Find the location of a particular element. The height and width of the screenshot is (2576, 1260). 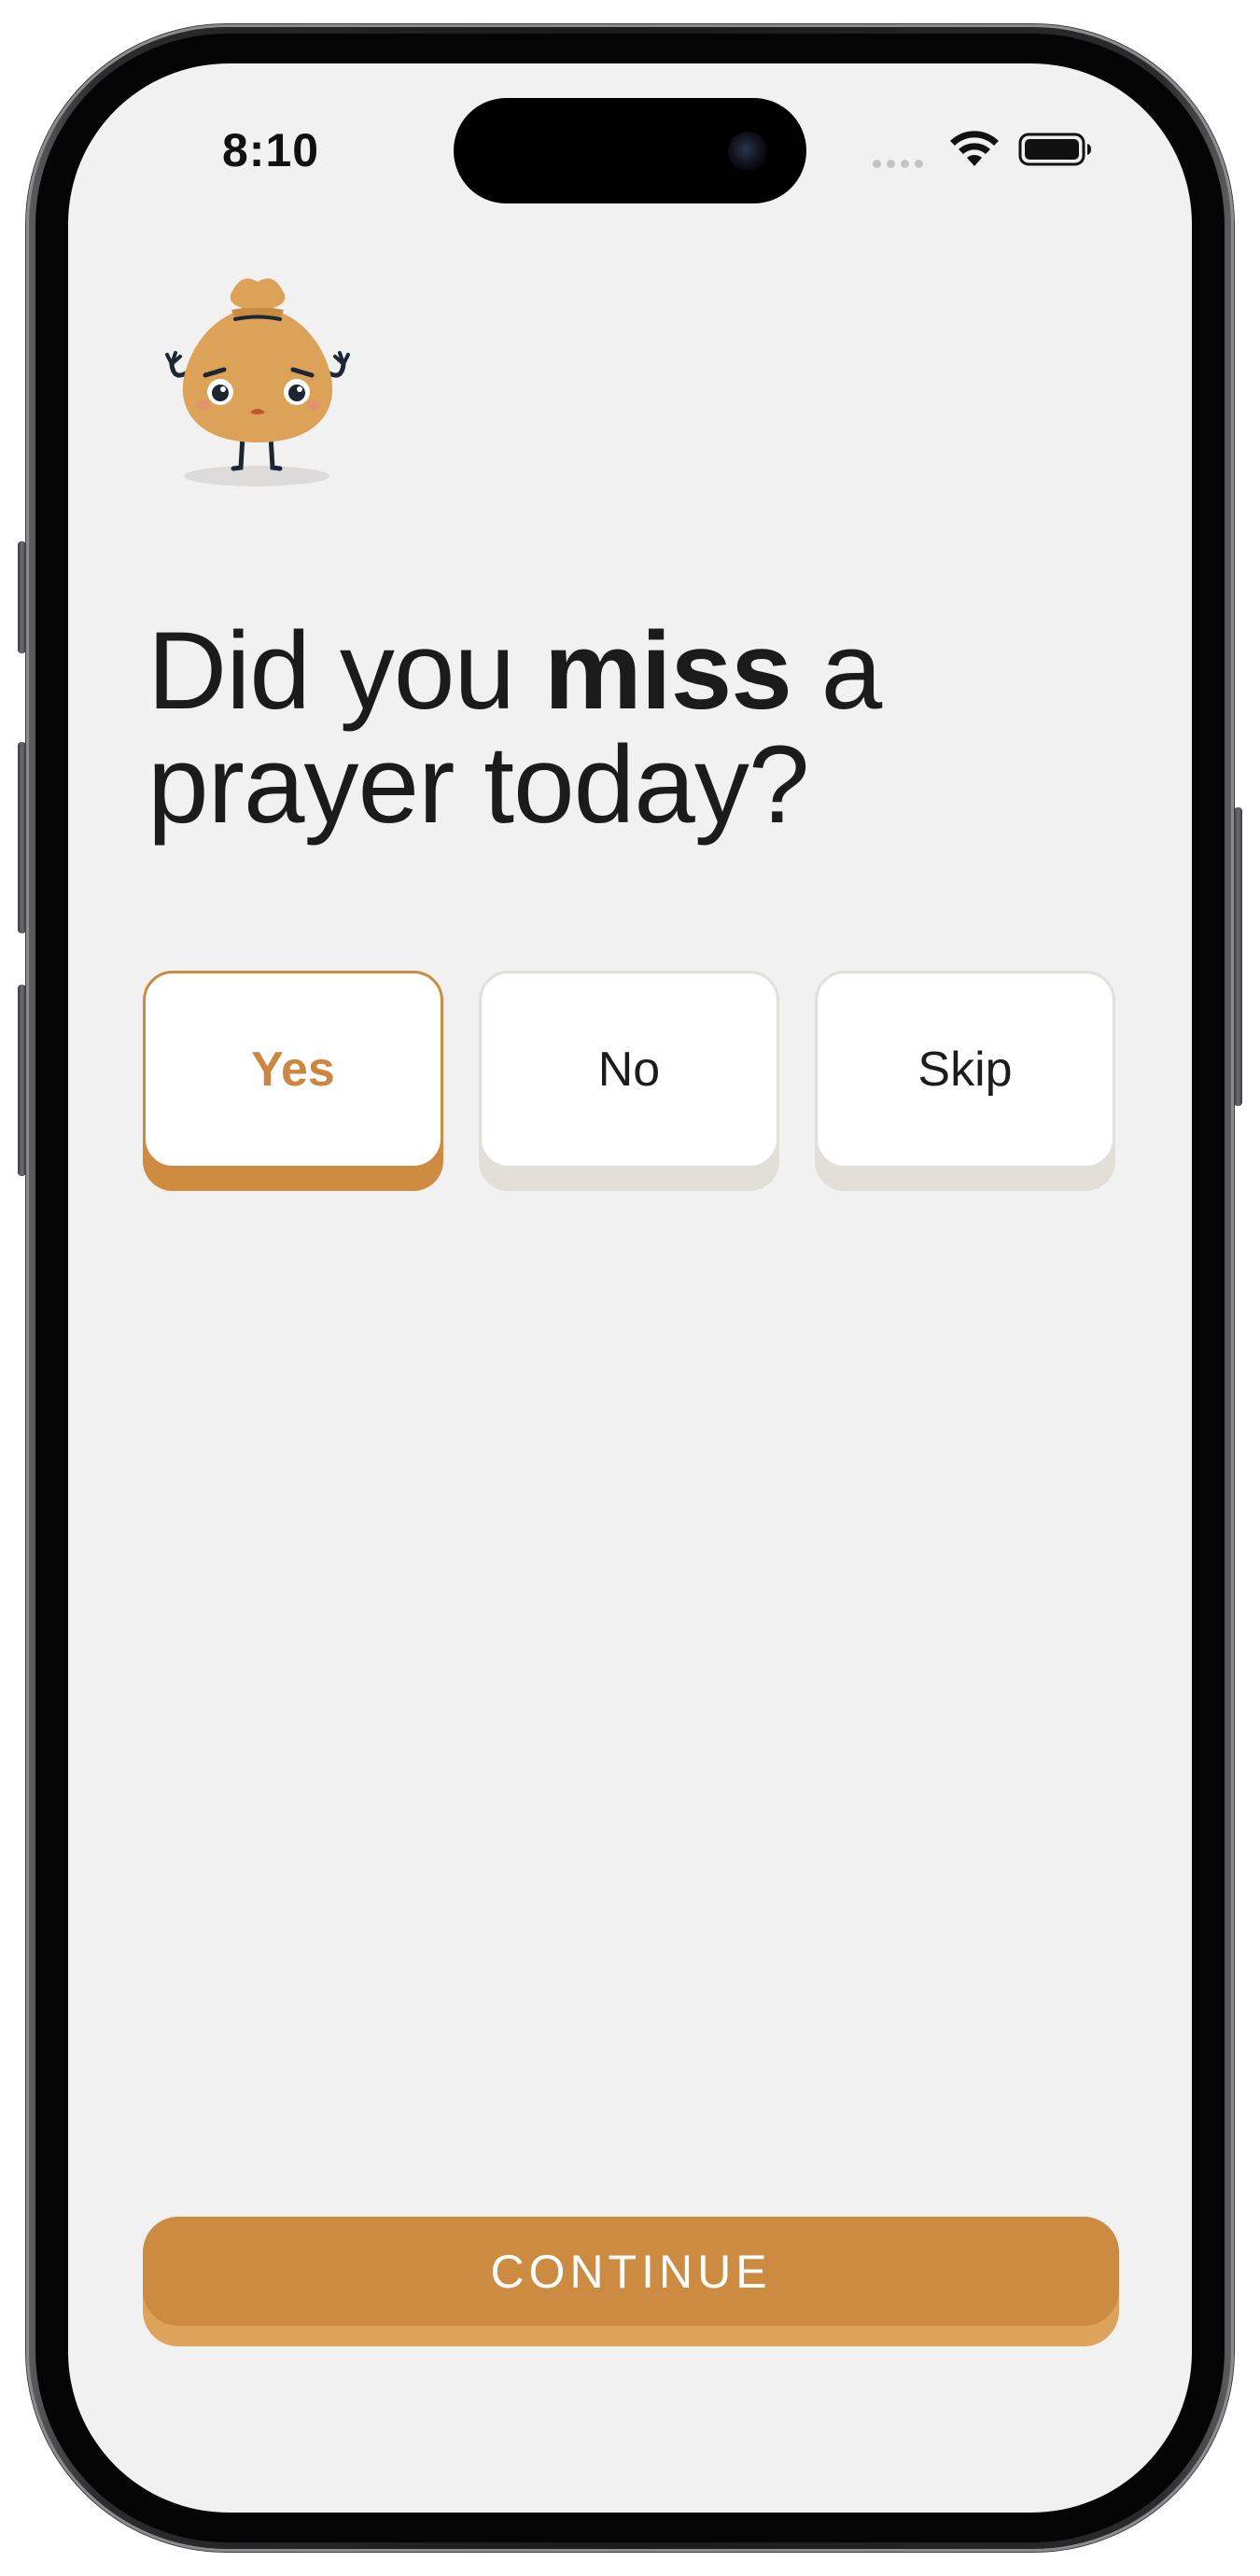

question-text-part1: Did you is located at coordinates (345, 671).